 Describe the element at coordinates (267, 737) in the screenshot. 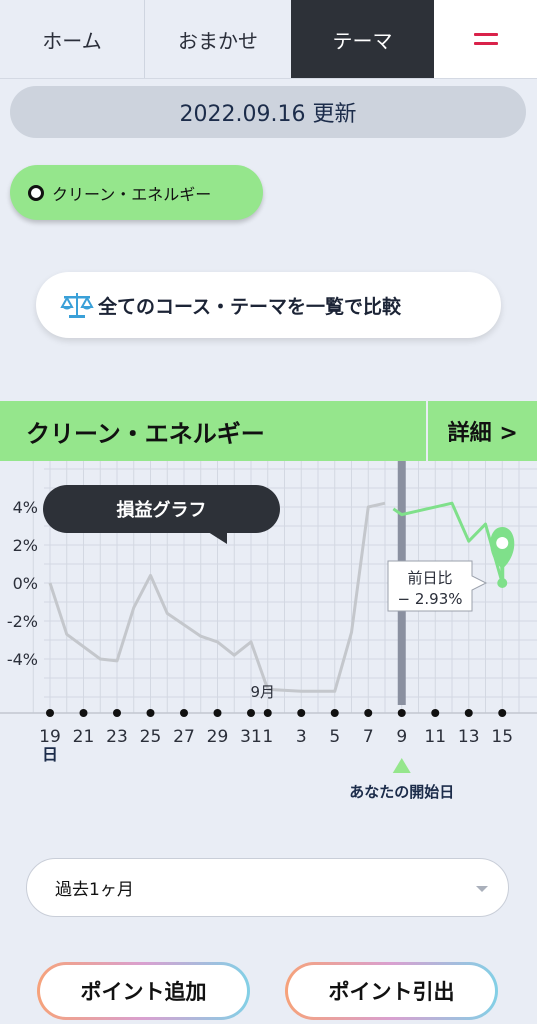

I see `x-tick-label: 1` at that location.